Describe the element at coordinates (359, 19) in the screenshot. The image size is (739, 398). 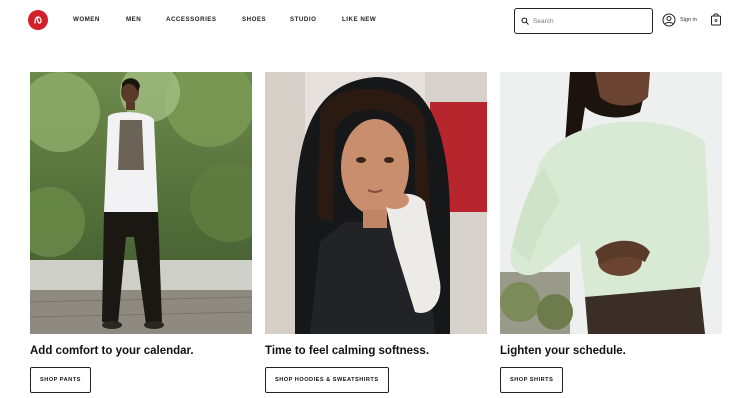
I see `nav-item-like-new: LIKE NEW` at that location.